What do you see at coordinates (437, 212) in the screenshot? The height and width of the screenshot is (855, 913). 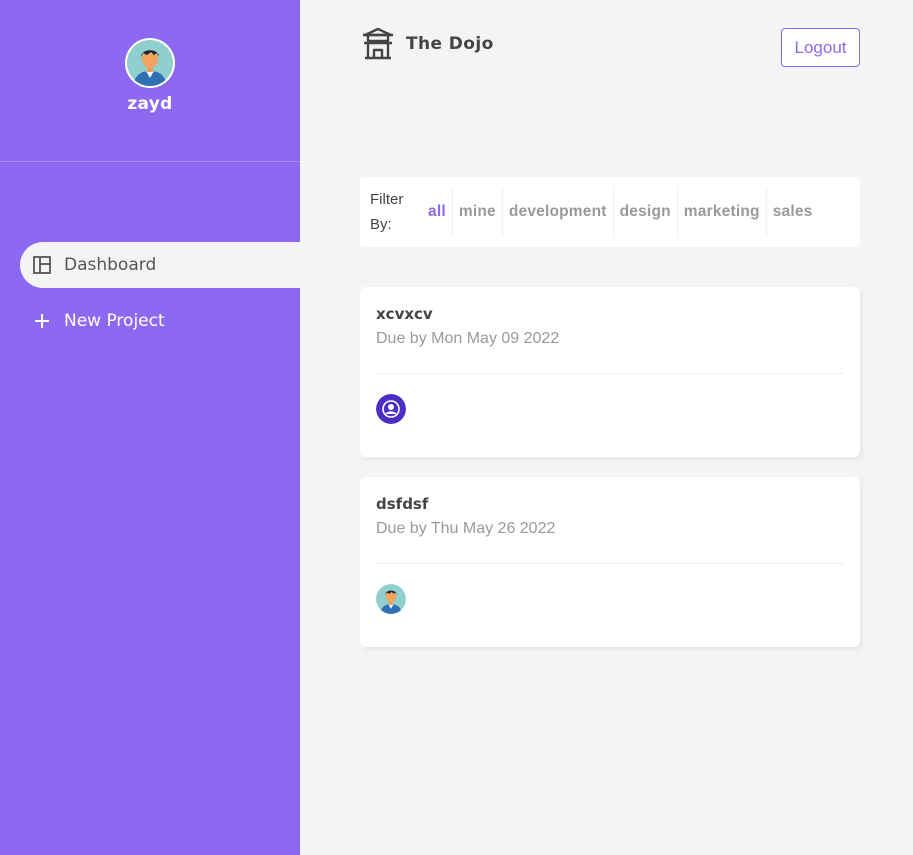 I see `filter-option-all: all` at bounding box center [437, 212].